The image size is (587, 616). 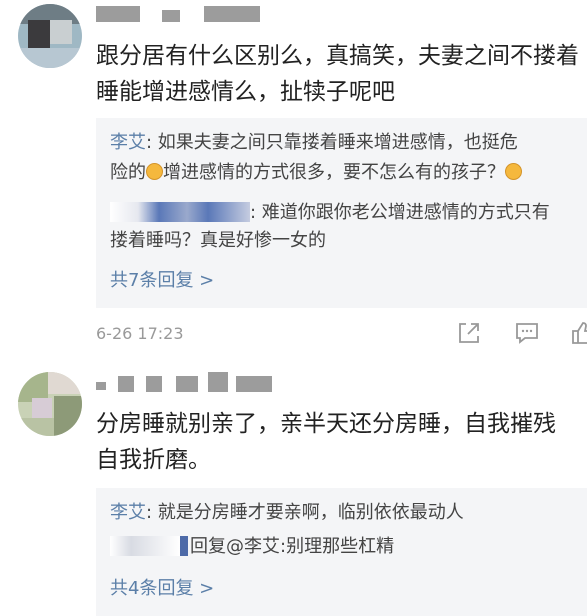 I want to click on like-icon, so click(x=578, y=333).